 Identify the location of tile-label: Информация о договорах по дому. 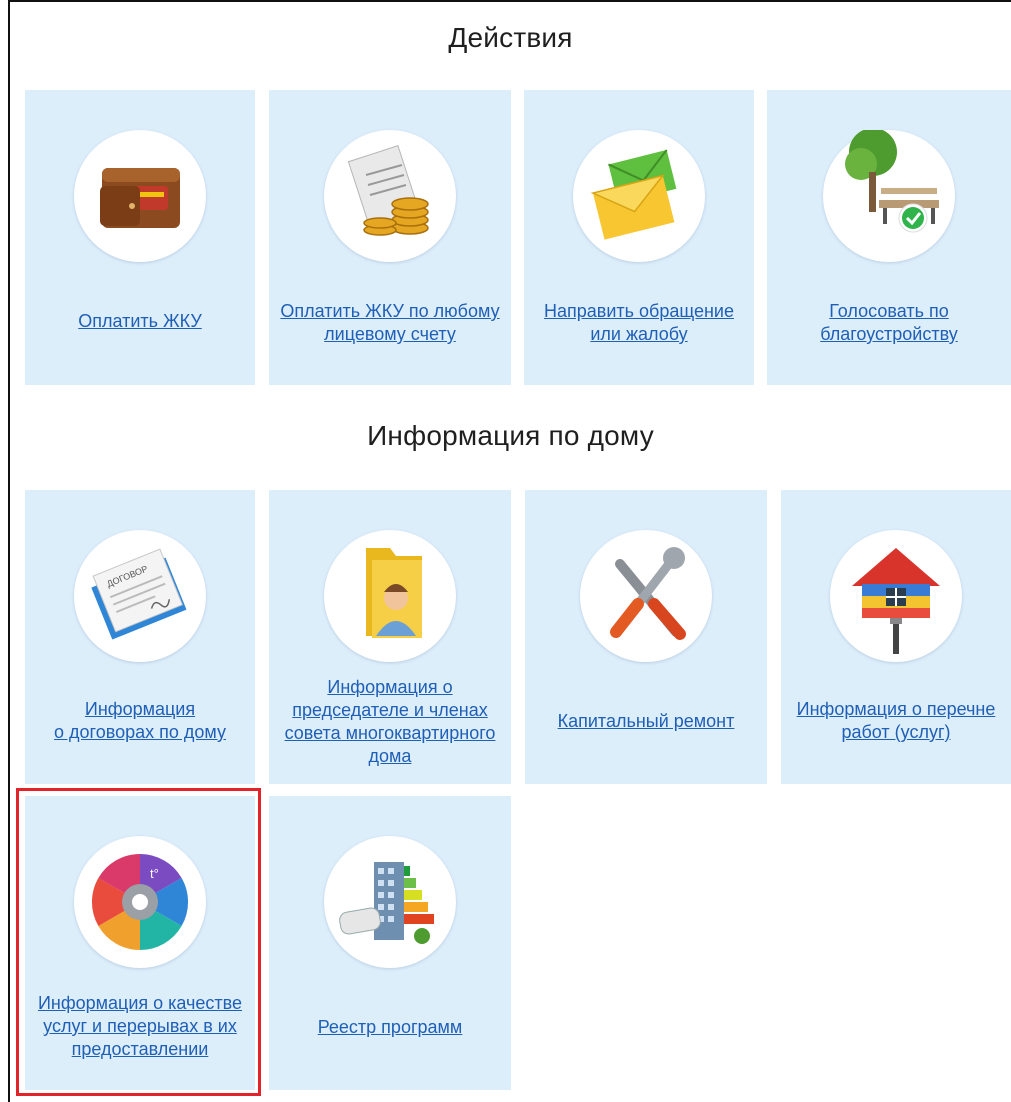
(140, 721).